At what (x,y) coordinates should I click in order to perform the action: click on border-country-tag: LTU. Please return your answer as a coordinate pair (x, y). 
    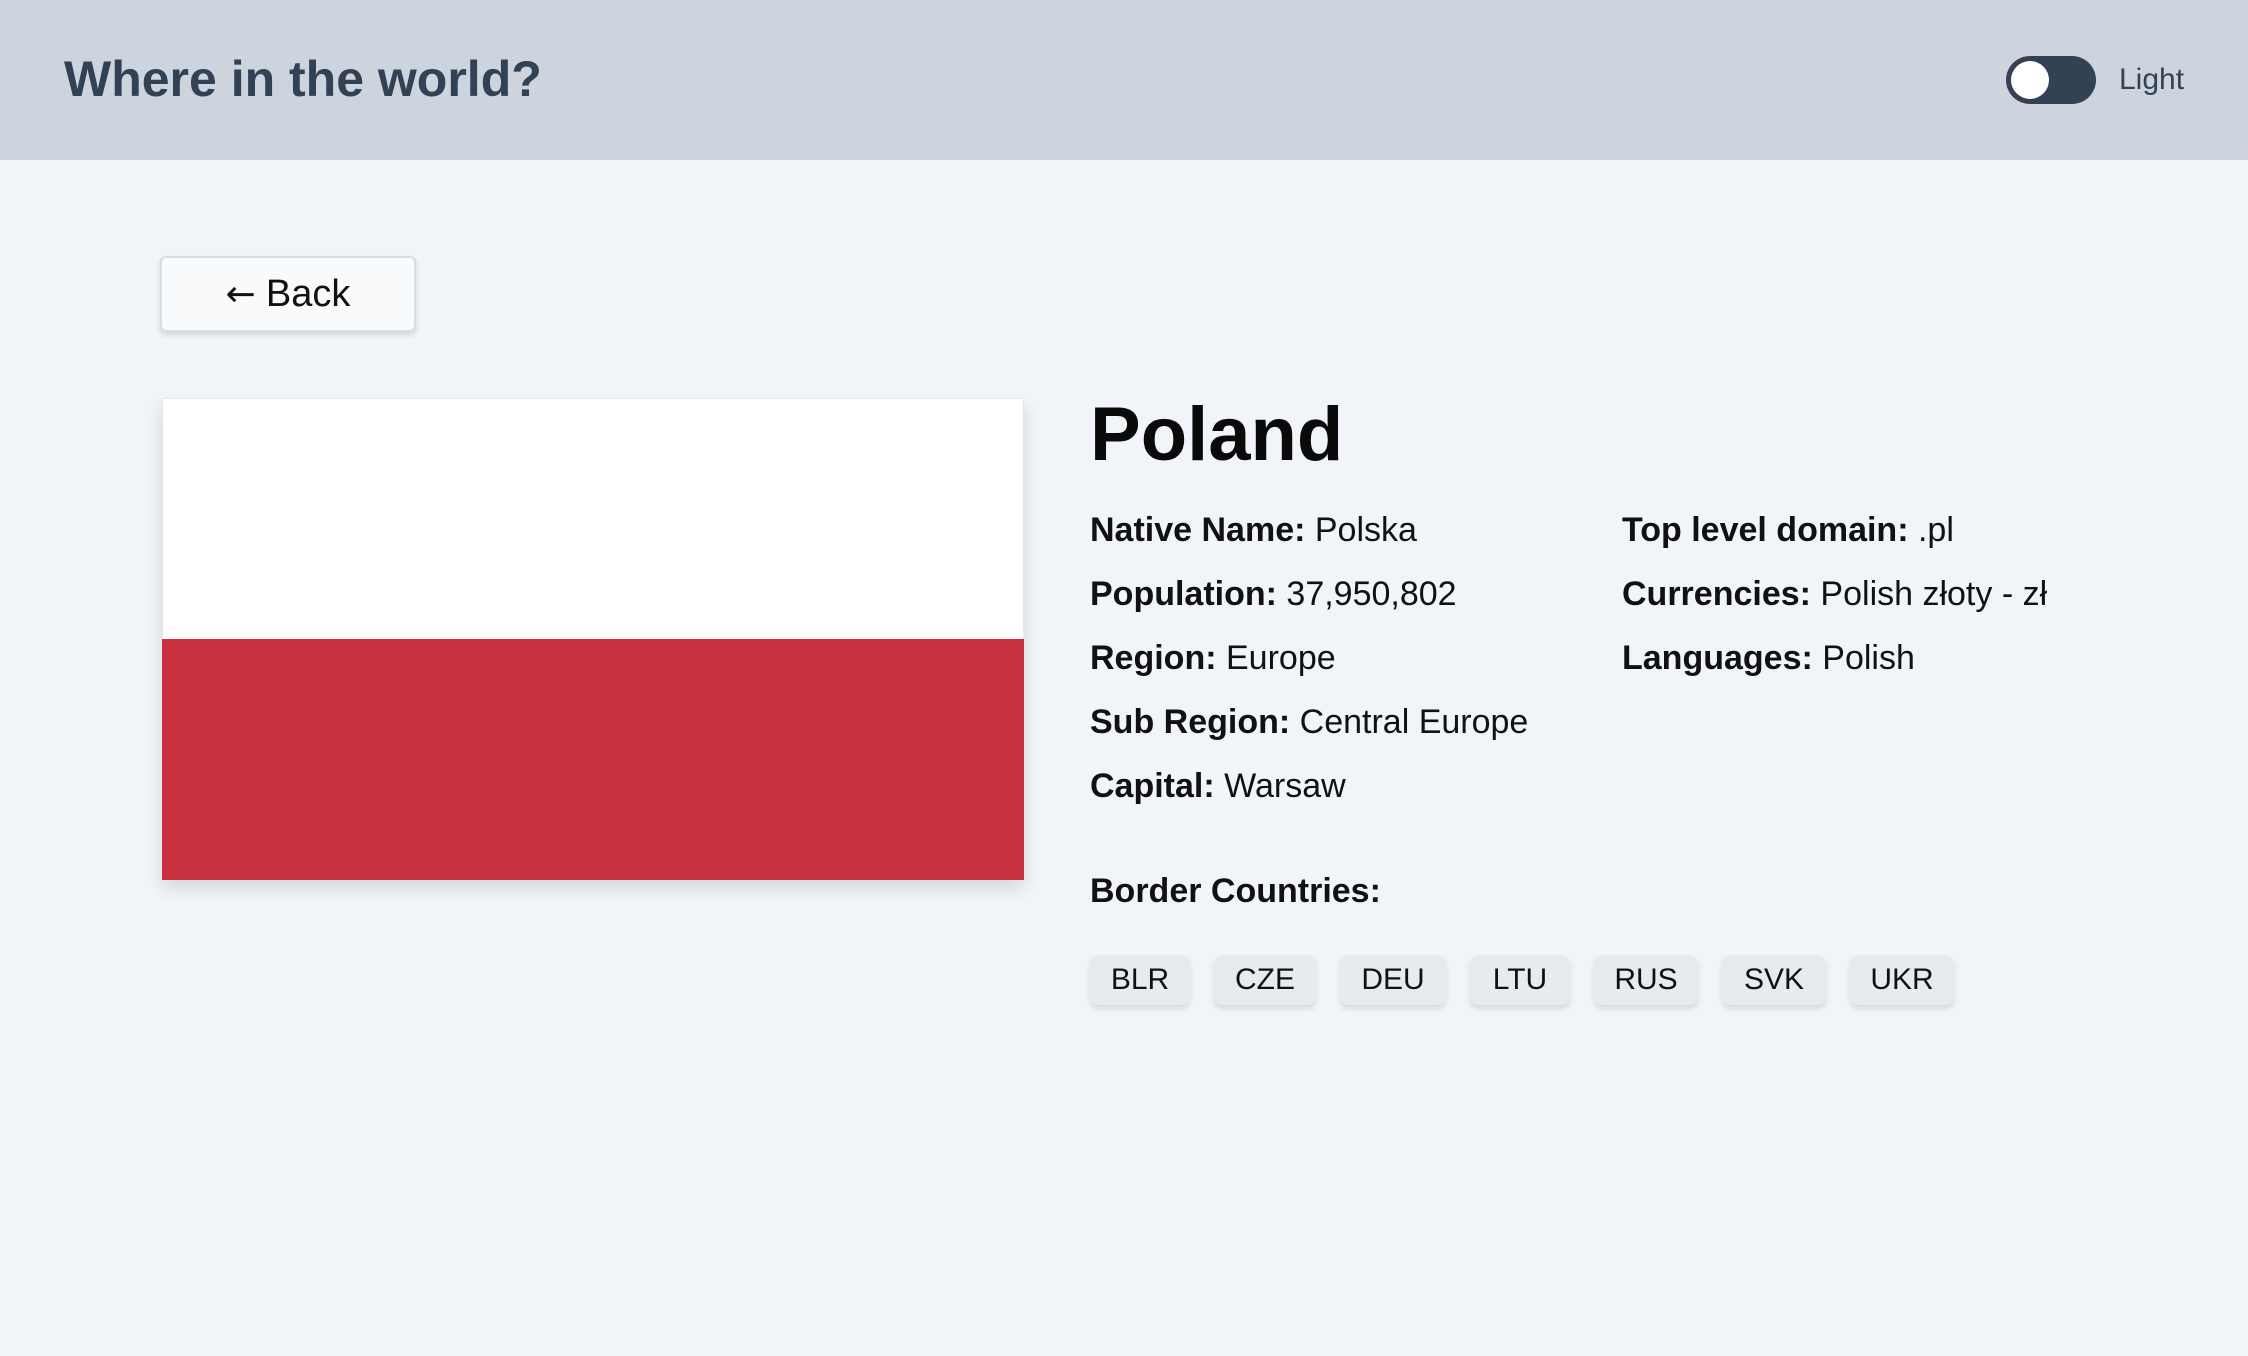
    Looking at the image, I should click on (1520, 980).